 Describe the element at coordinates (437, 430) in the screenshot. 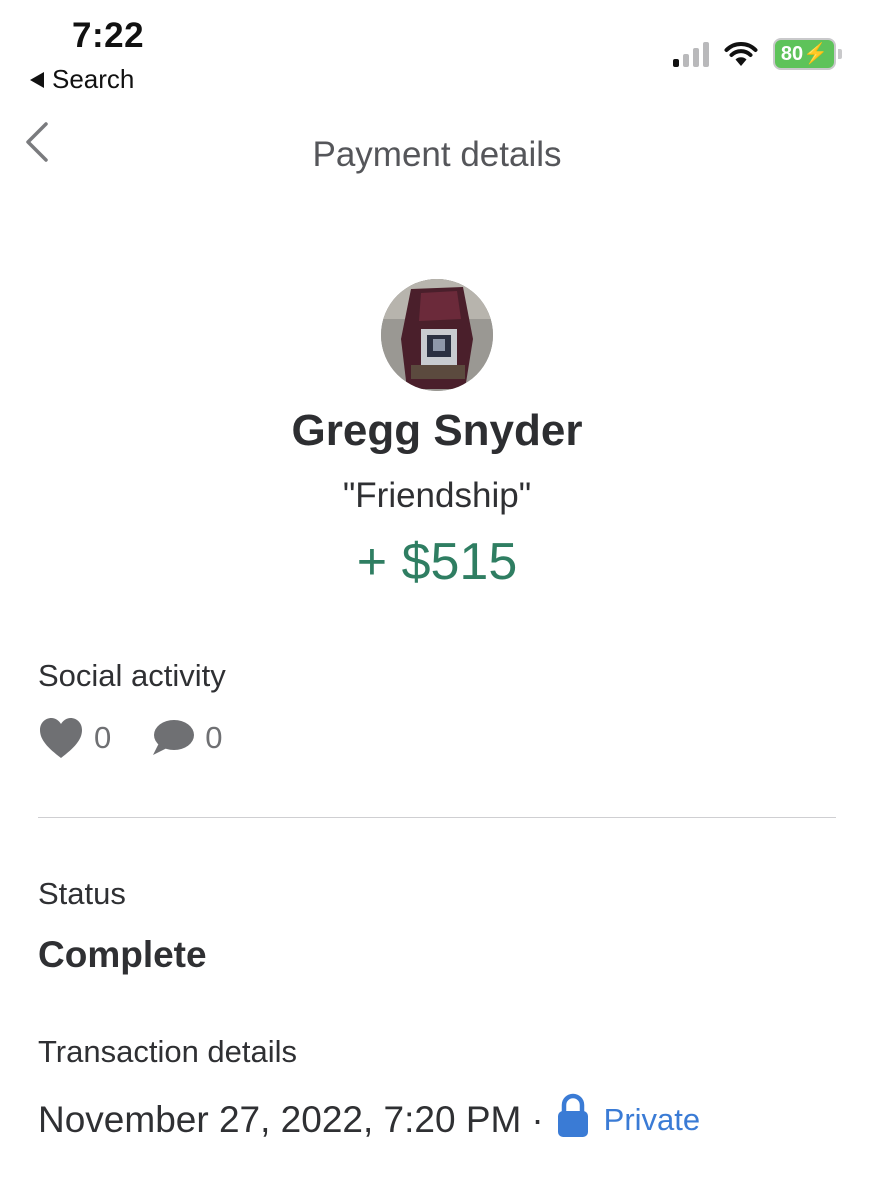

I see `counterparty-name: Gregg Snyder` at that location.